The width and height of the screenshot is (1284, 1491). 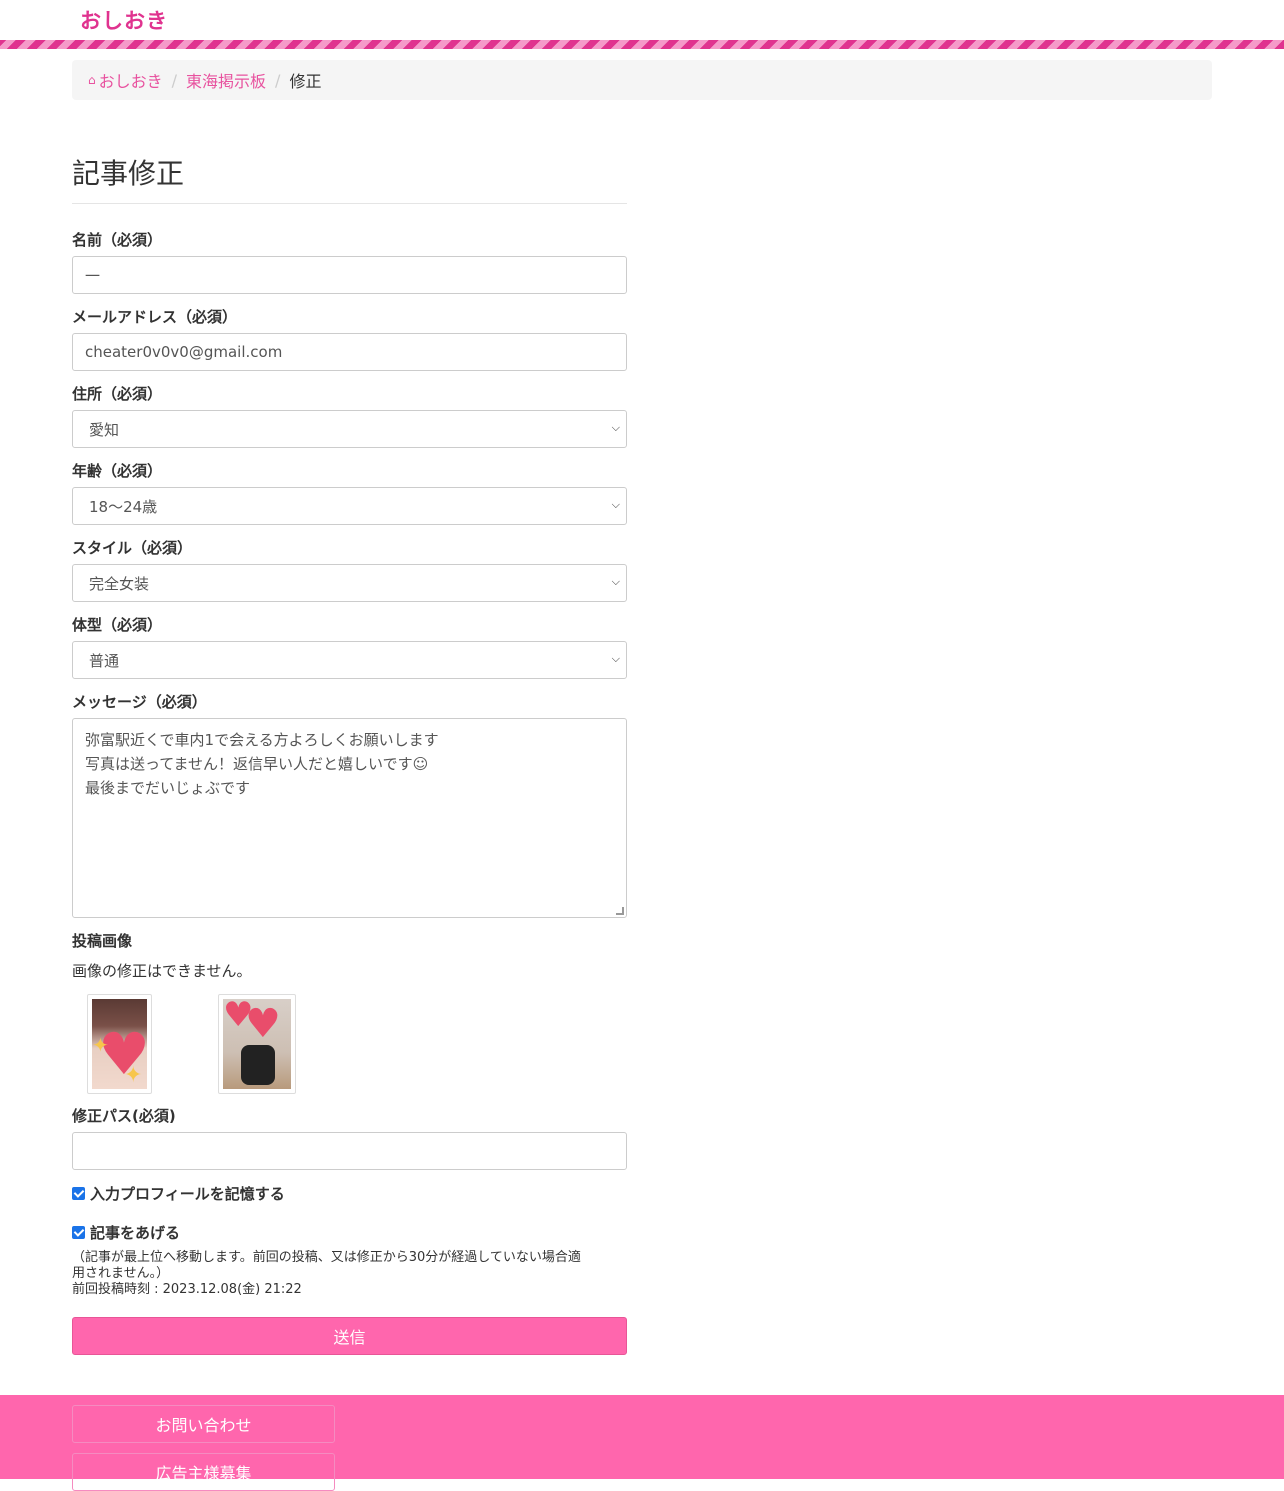 What do you see at coordinates (620, 911) in the screenshot?
I see `resize-handle-icon` at bounding box center [620, 911].